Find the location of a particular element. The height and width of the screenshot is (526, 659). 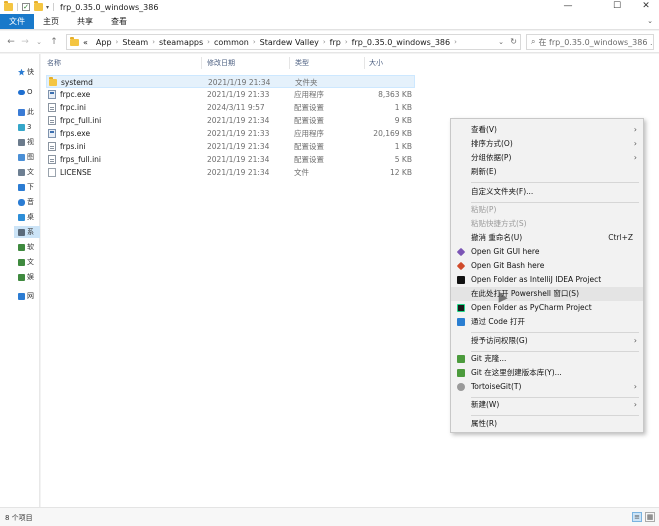

nav-item-this-pc: 此 is located at coordinates (26, 112).